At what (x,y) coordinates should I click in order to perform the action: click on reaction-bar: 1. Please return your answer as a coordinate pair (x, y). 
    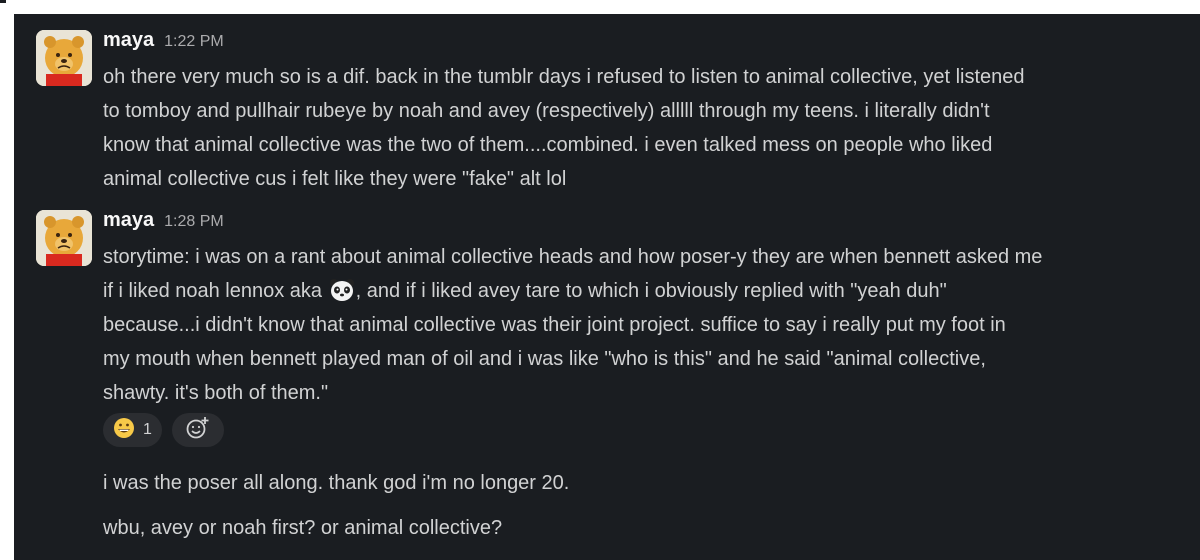
    Looking at the image, I should click on (163, 430).